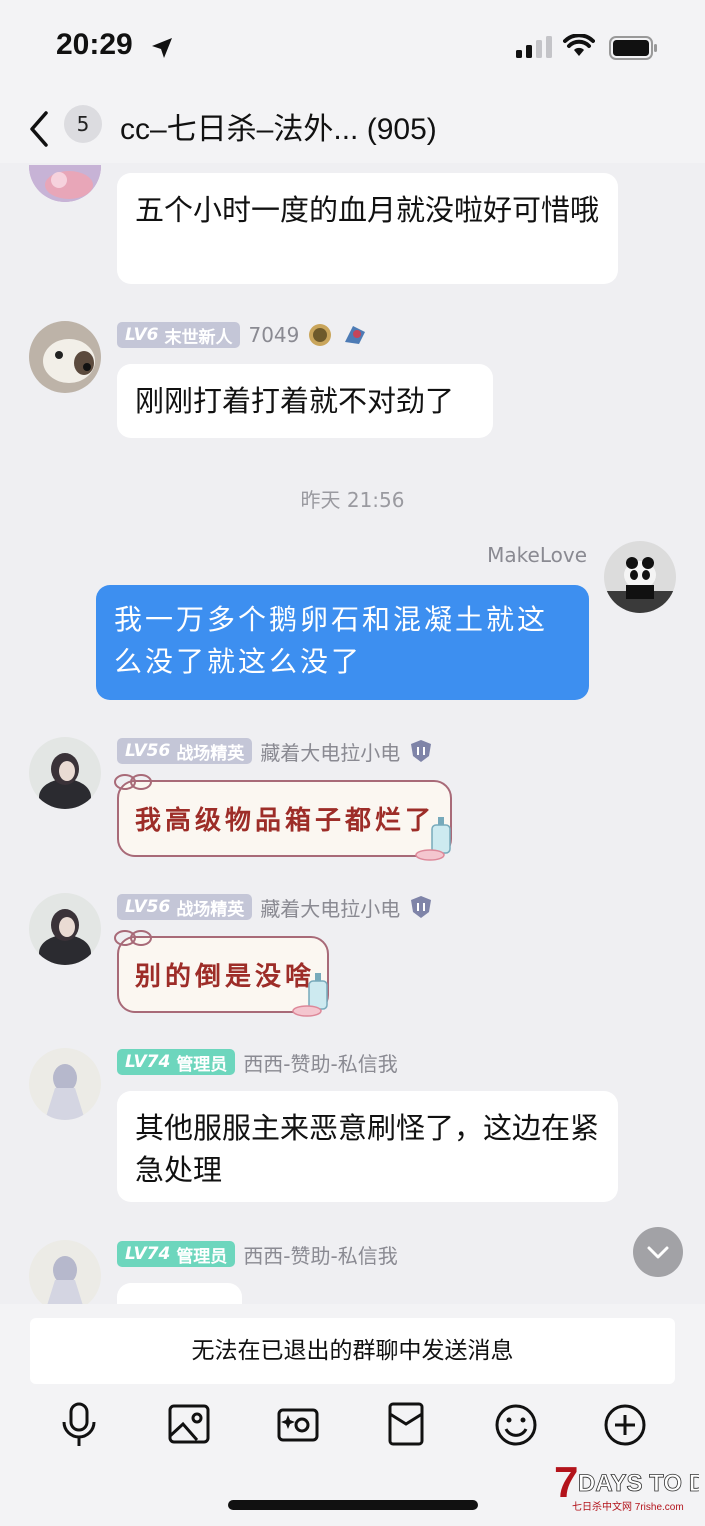 The width and height of the screenshot is (705, 1526). What do you see at coordinates (225, 977) in the screenshot?
I see `message-text: 别的倒是没啥` at bounding box center [225, 977].